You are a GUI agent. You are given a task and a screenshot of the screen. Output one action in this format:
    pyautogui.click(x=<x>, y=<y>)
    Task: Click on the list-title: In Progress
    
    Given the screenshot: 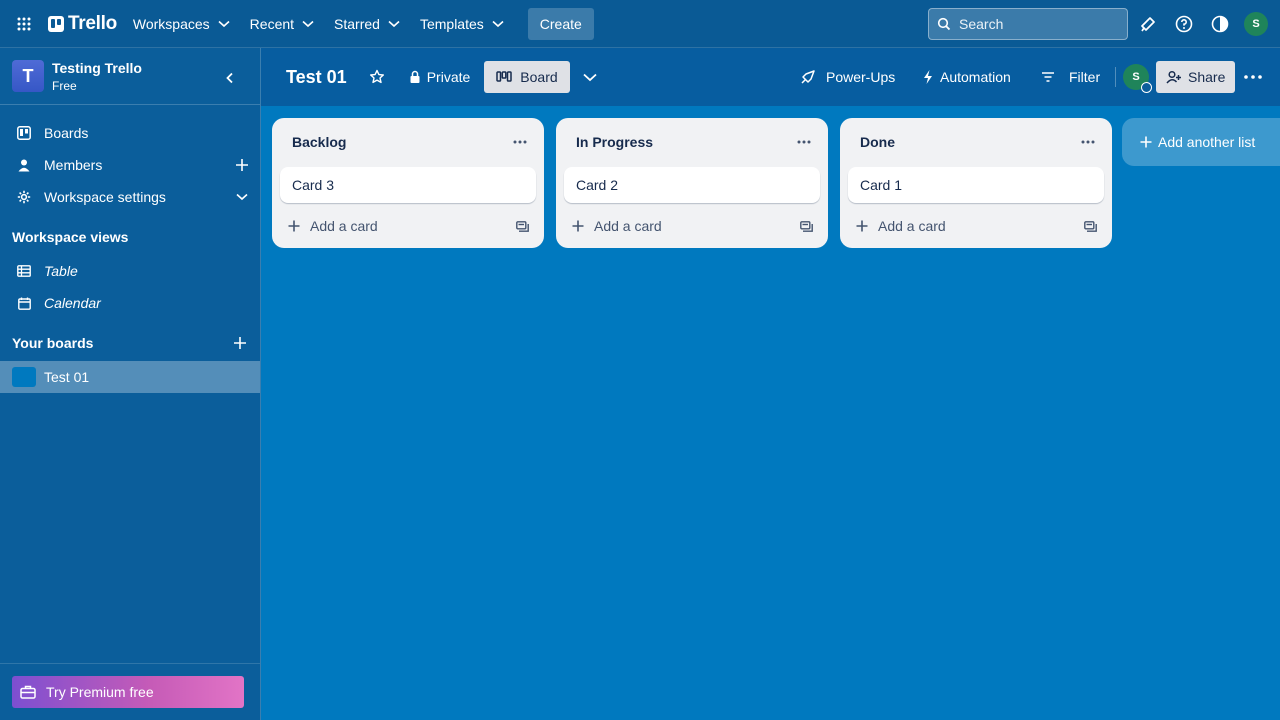 What is the action you would take?
    pyautogui.click(x=614, y=142)
    